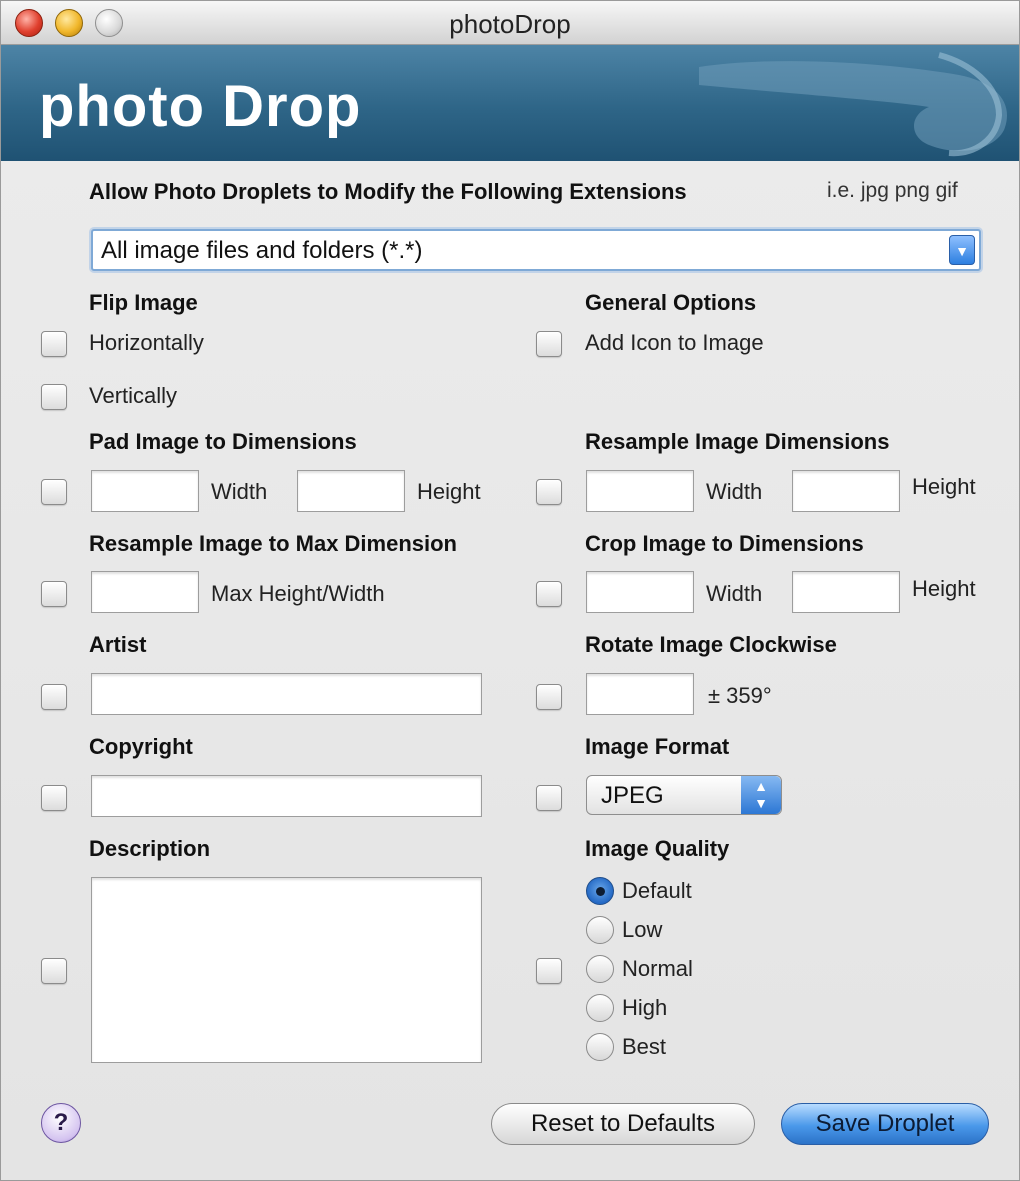 Image resolution: width=1020 pixels, height=1181 pixels. I want to click on window-title: photoDrop, so click(510, 24).